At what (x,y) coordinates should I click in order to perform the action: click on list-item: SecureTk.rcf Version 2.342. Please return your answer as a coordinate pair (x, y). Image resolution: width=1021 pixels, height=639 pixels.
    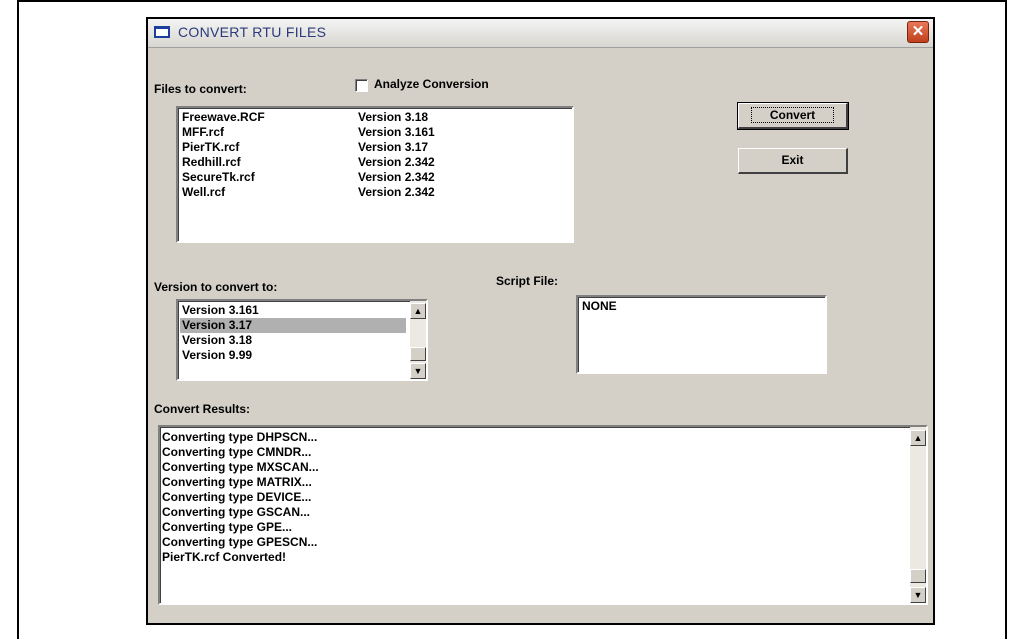
    Looking at the image, I should click on (377, 177).